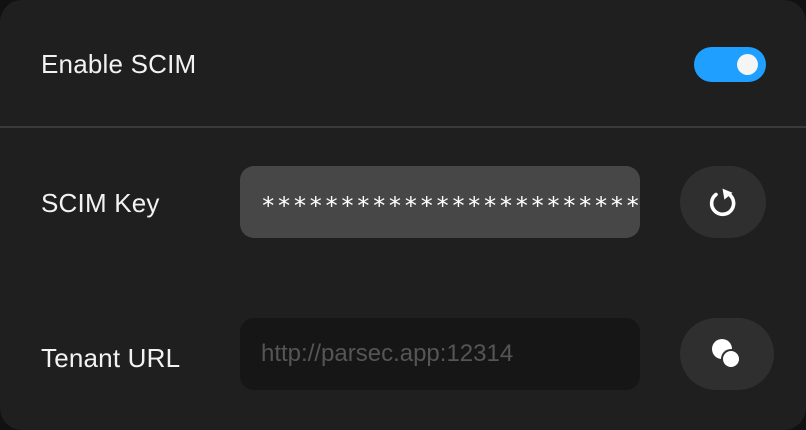 The image size is (806, 430). I want to click on scim-key-field: ************************, so click(440, 202).